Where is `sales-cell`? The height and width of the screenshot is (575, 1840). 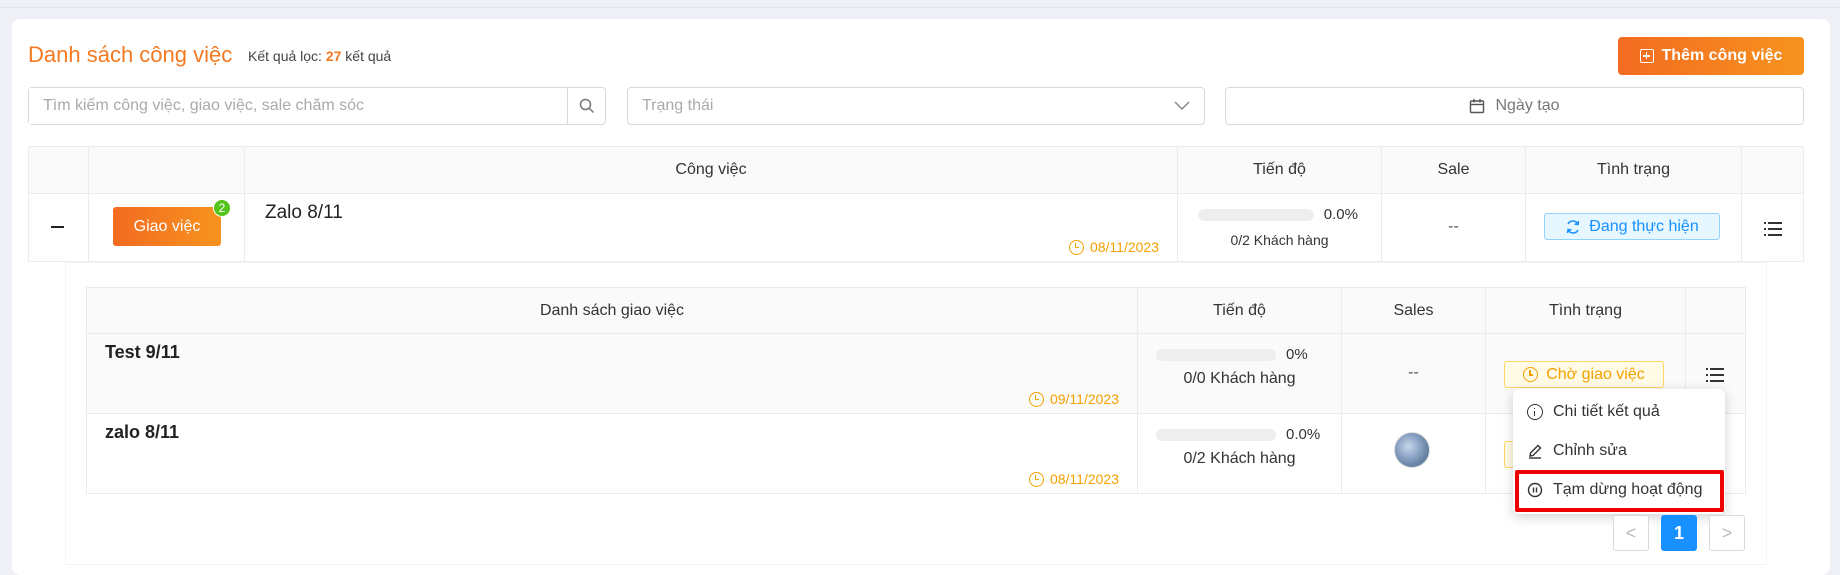
sales-cell is located at coordinates (1414, 453).